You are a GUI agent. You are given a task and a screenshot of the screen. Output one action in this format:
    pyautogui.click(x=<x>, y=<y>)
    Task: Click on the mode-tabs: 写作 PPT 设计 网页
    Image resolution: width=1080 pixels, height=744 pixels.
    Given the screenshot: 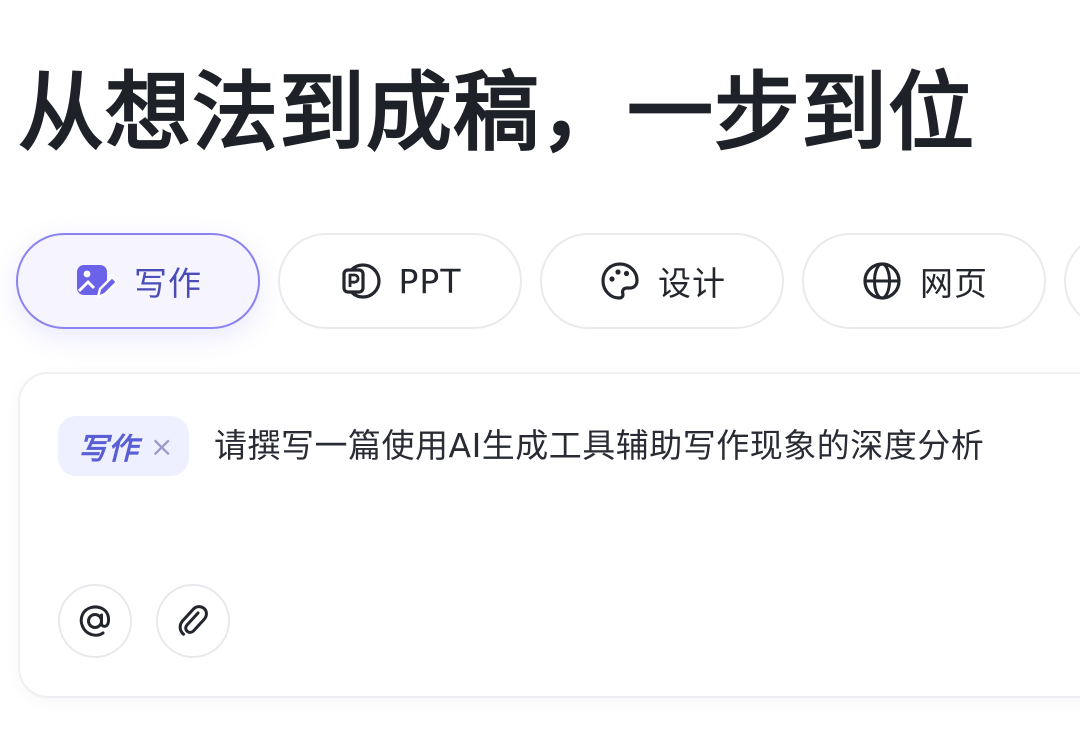 What is the action you would take?
    pyautogui.click(x=548, y=282)
    